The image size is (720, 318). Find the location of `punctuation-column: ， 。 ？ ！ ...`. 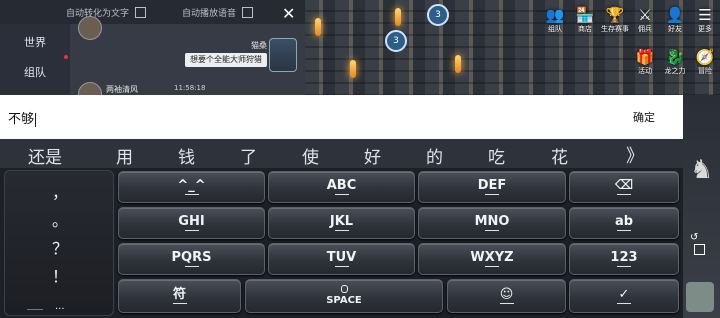

punctuation-column: ， 。 ？ ！ ... is located at coordinates (59, 243).